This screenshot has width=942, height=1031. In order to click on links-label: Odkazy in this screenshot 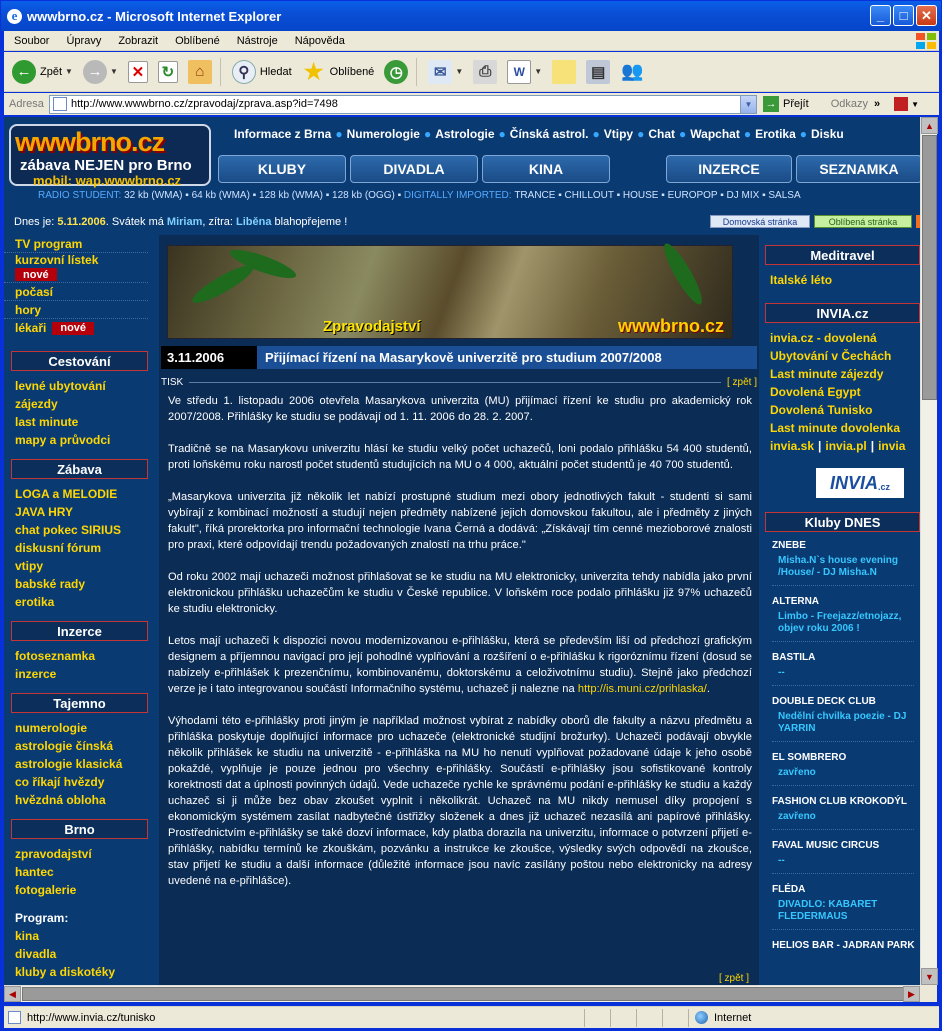, I will do `click(849, 104)`.